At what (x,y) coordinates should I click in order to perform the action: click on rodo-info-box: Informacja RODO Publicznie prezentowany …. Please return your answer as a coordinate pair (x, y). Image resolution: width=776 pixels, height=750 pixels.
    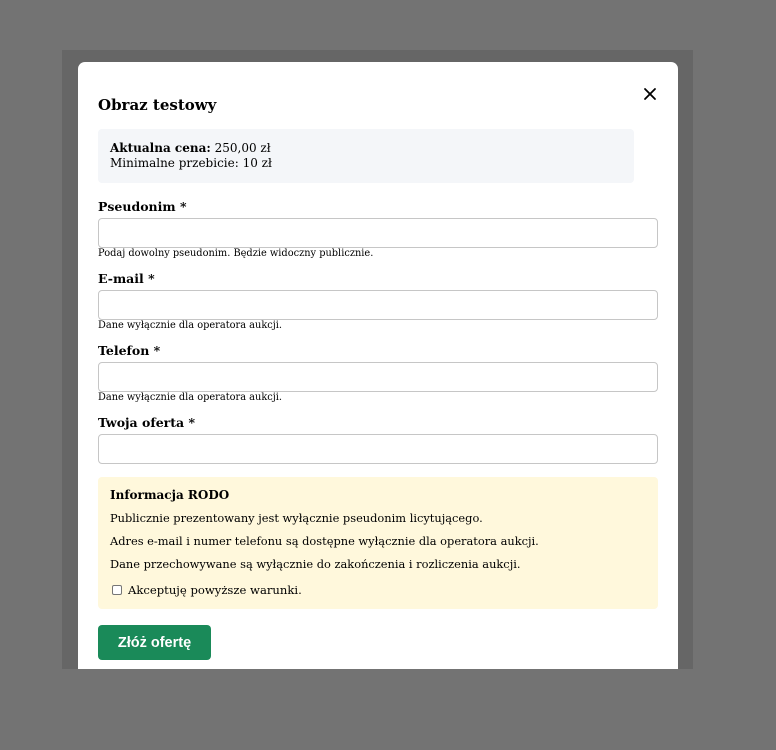
    Looking at the image, I should click on (378, 543).